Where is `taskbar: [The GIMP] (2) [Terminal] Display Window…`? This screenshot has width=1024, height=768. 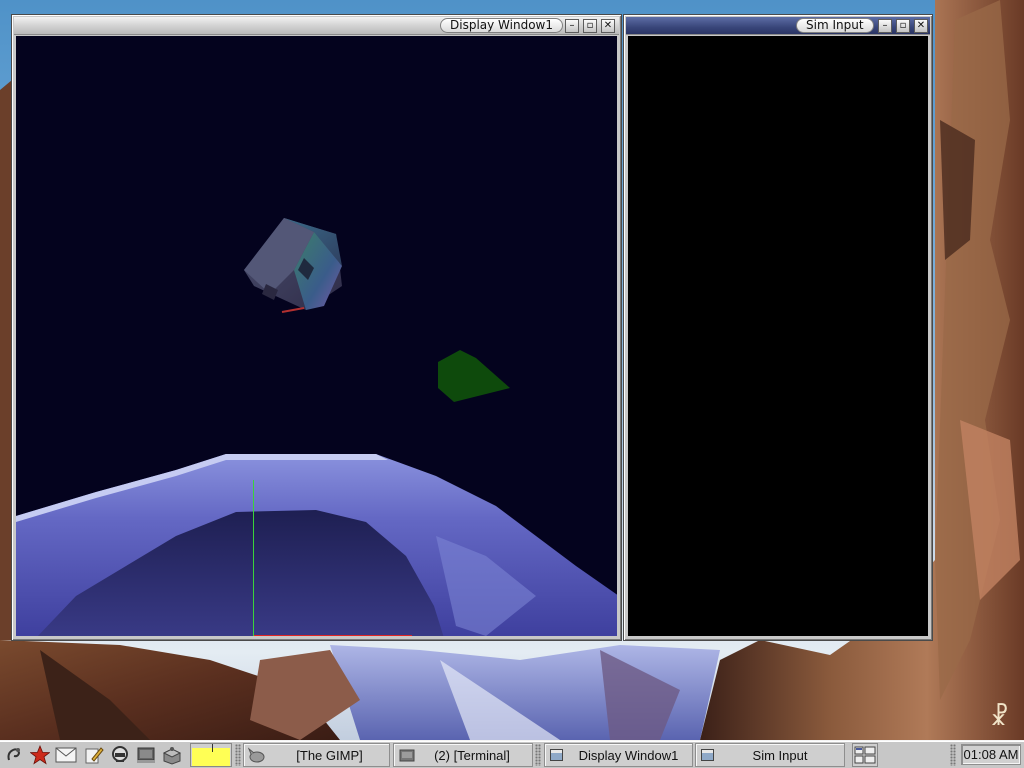
taskbar: [The GIMP] (2) [Terminal] Display Window… is located at coordinates (512, 754).